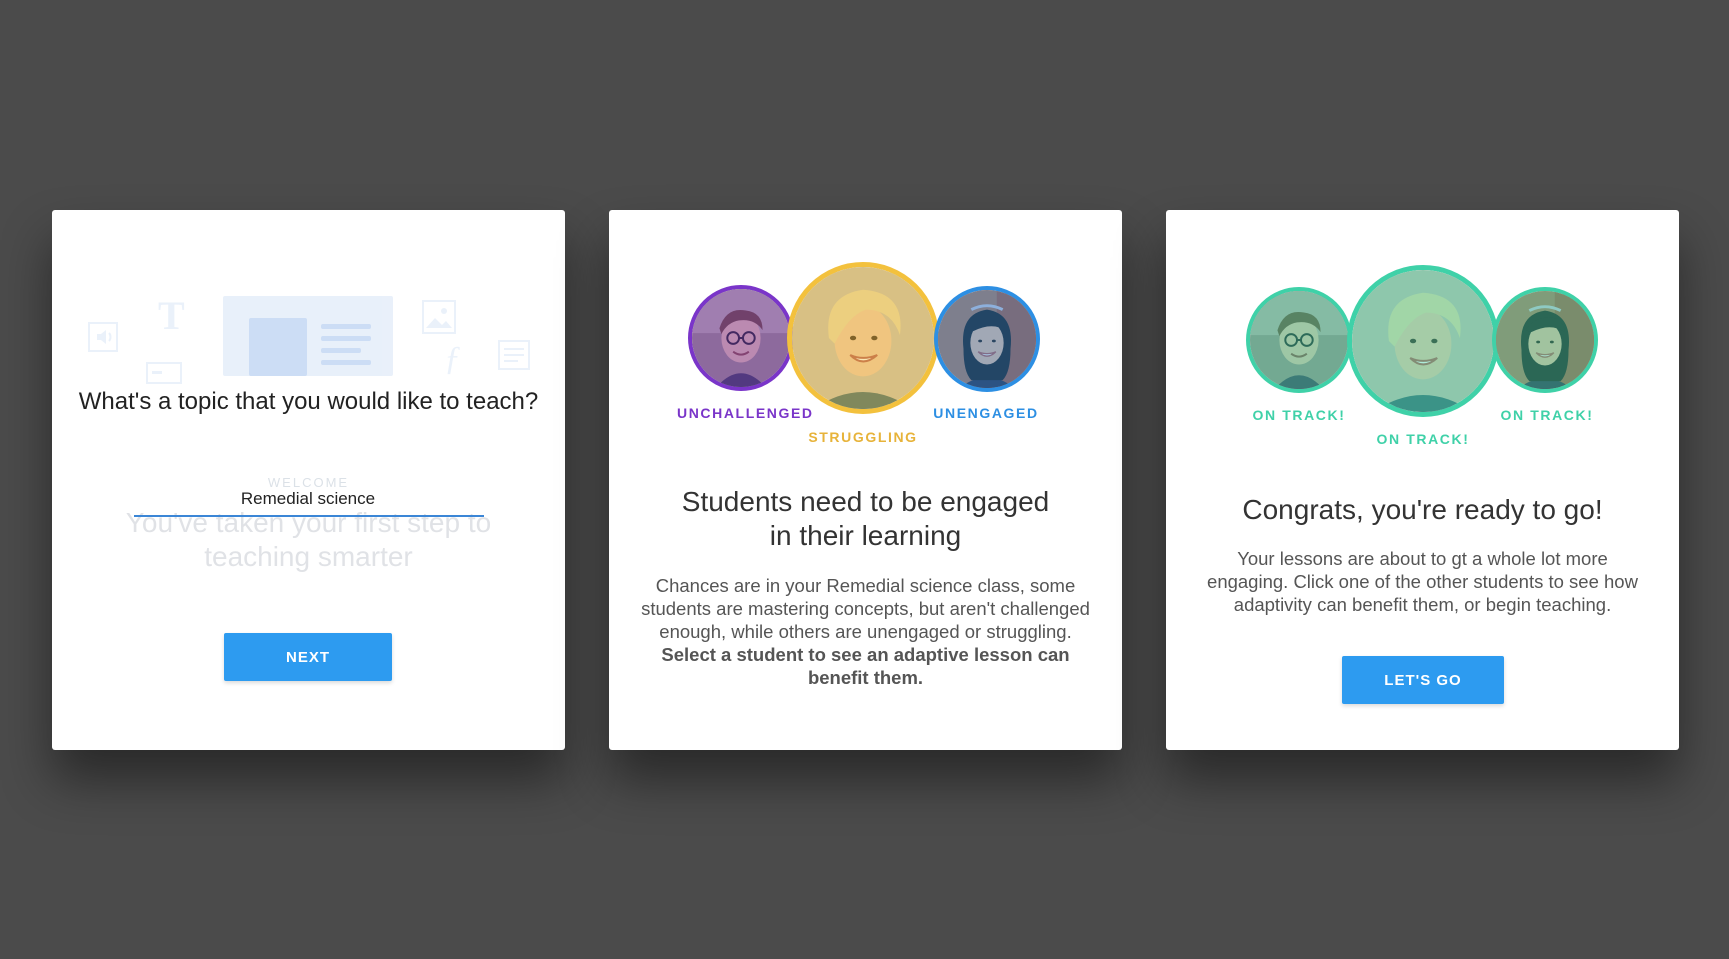 The width and height of the screenshot is (1729, 959). Describe the element at coordinates (863, 437) in the screenshot. I see `status-label-struggling: STRUGGLING` at that location.